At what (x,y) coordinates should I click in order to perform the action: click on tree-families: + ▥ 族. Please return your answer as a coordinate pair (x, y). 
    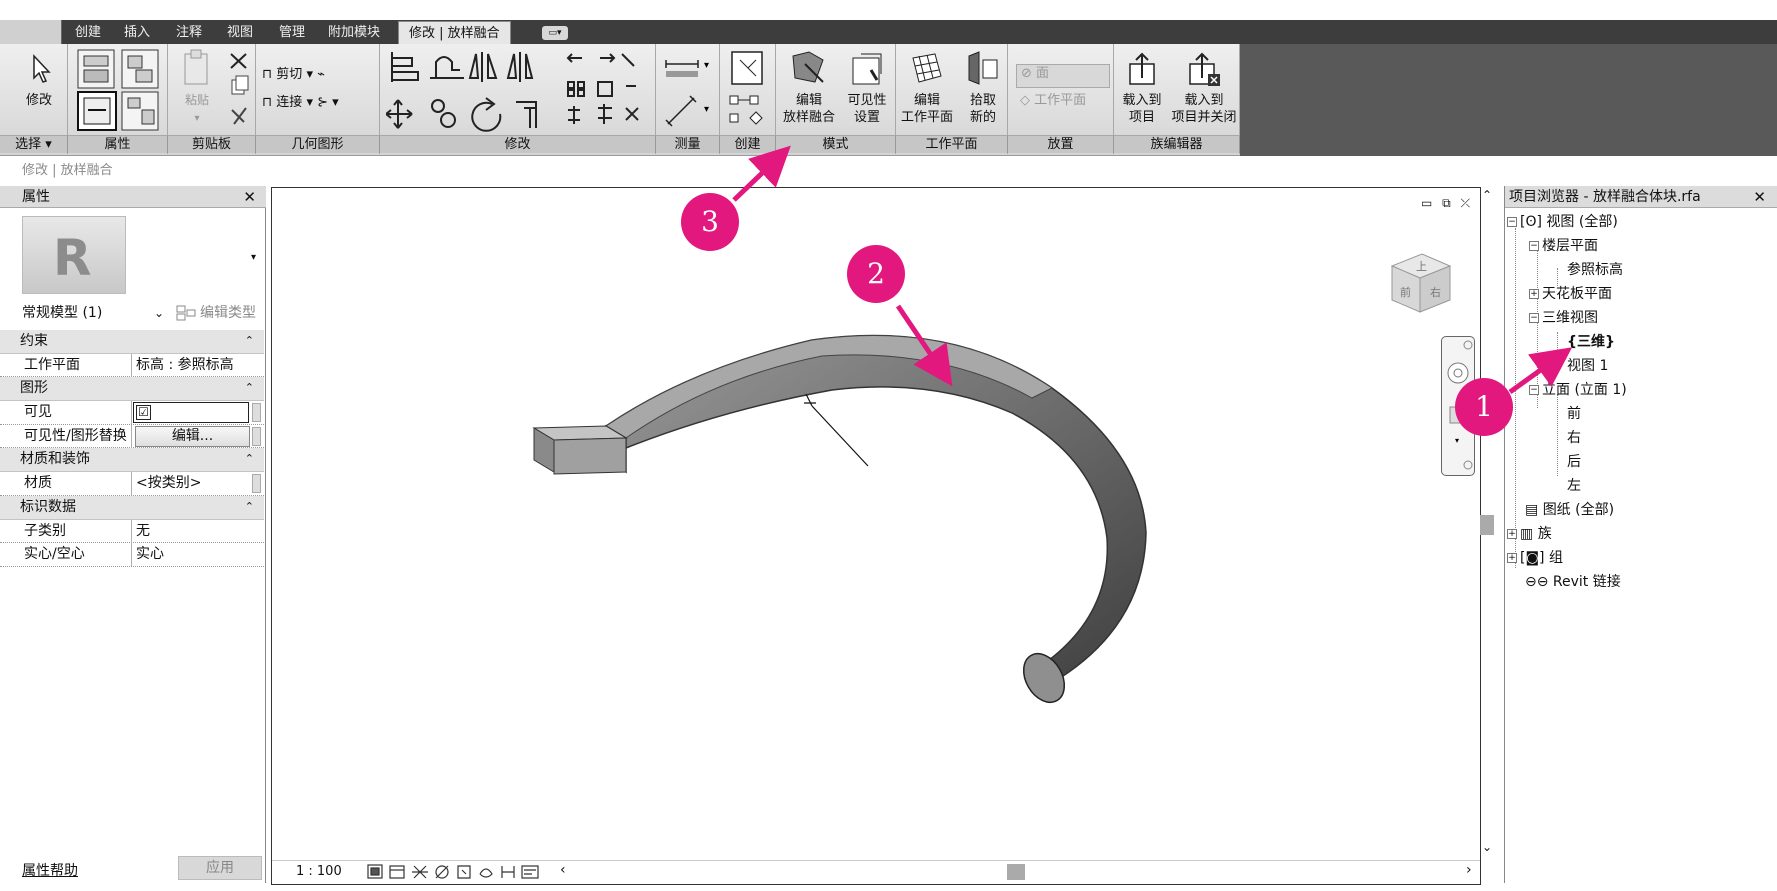
    Looking at the image, I should click on (1529, 534).